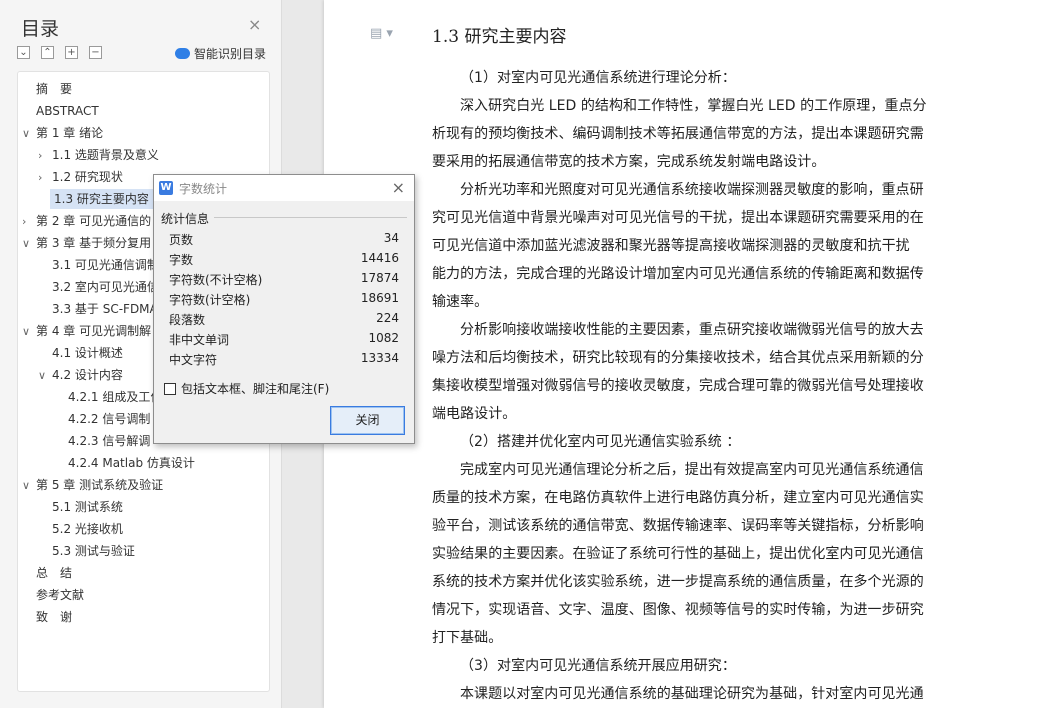  I want to click on stat-value: 17874, so click(379, 278).